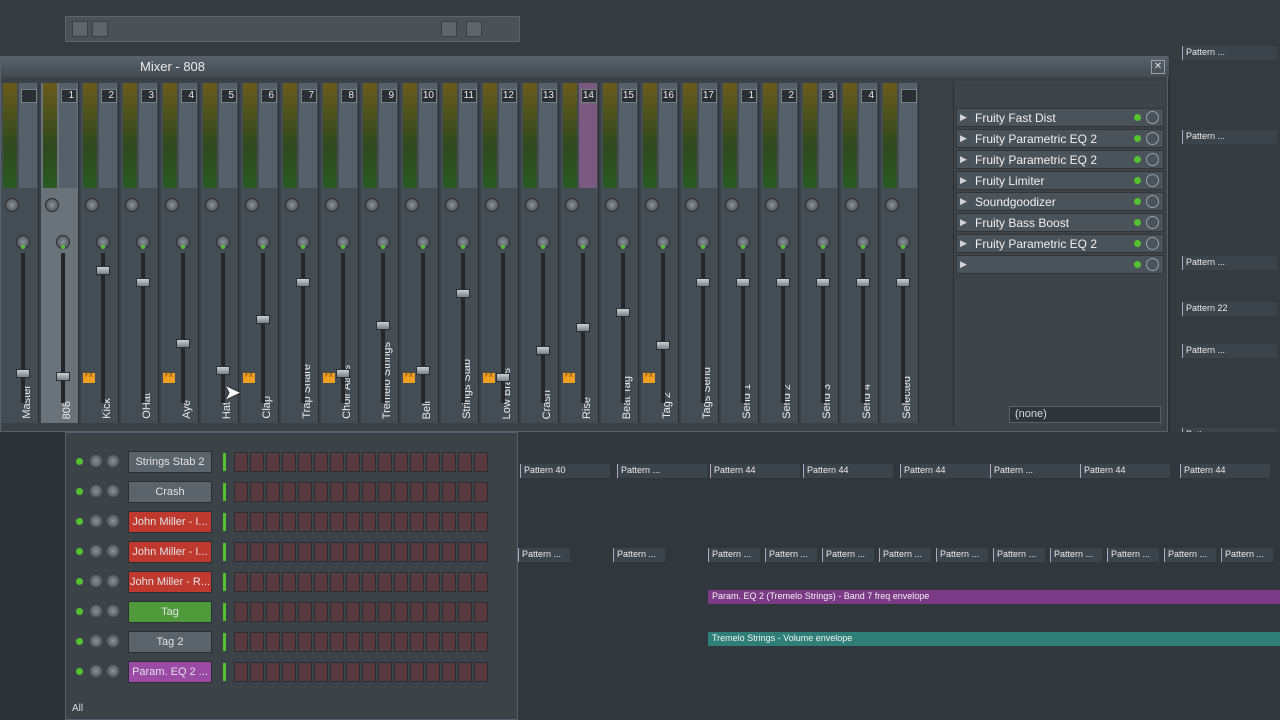 The width and height of the screenshot is (1280, 720). I want to click on fx-slot: ▶ Fruity Limiter, so click(1060, 180).